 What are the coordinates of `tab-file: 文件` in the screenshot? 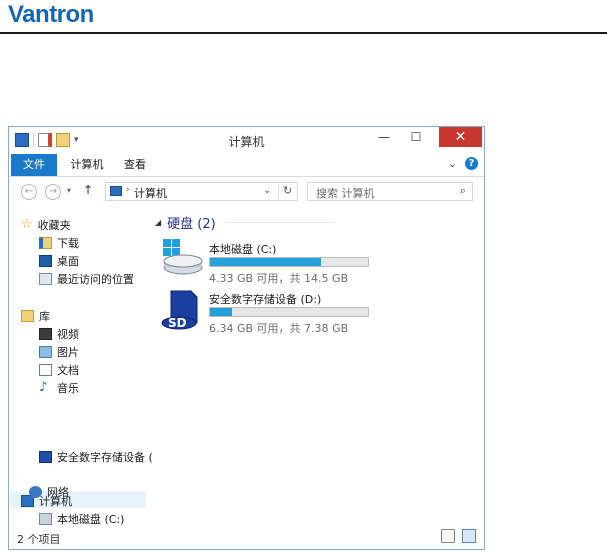 It's located at (34, 165).